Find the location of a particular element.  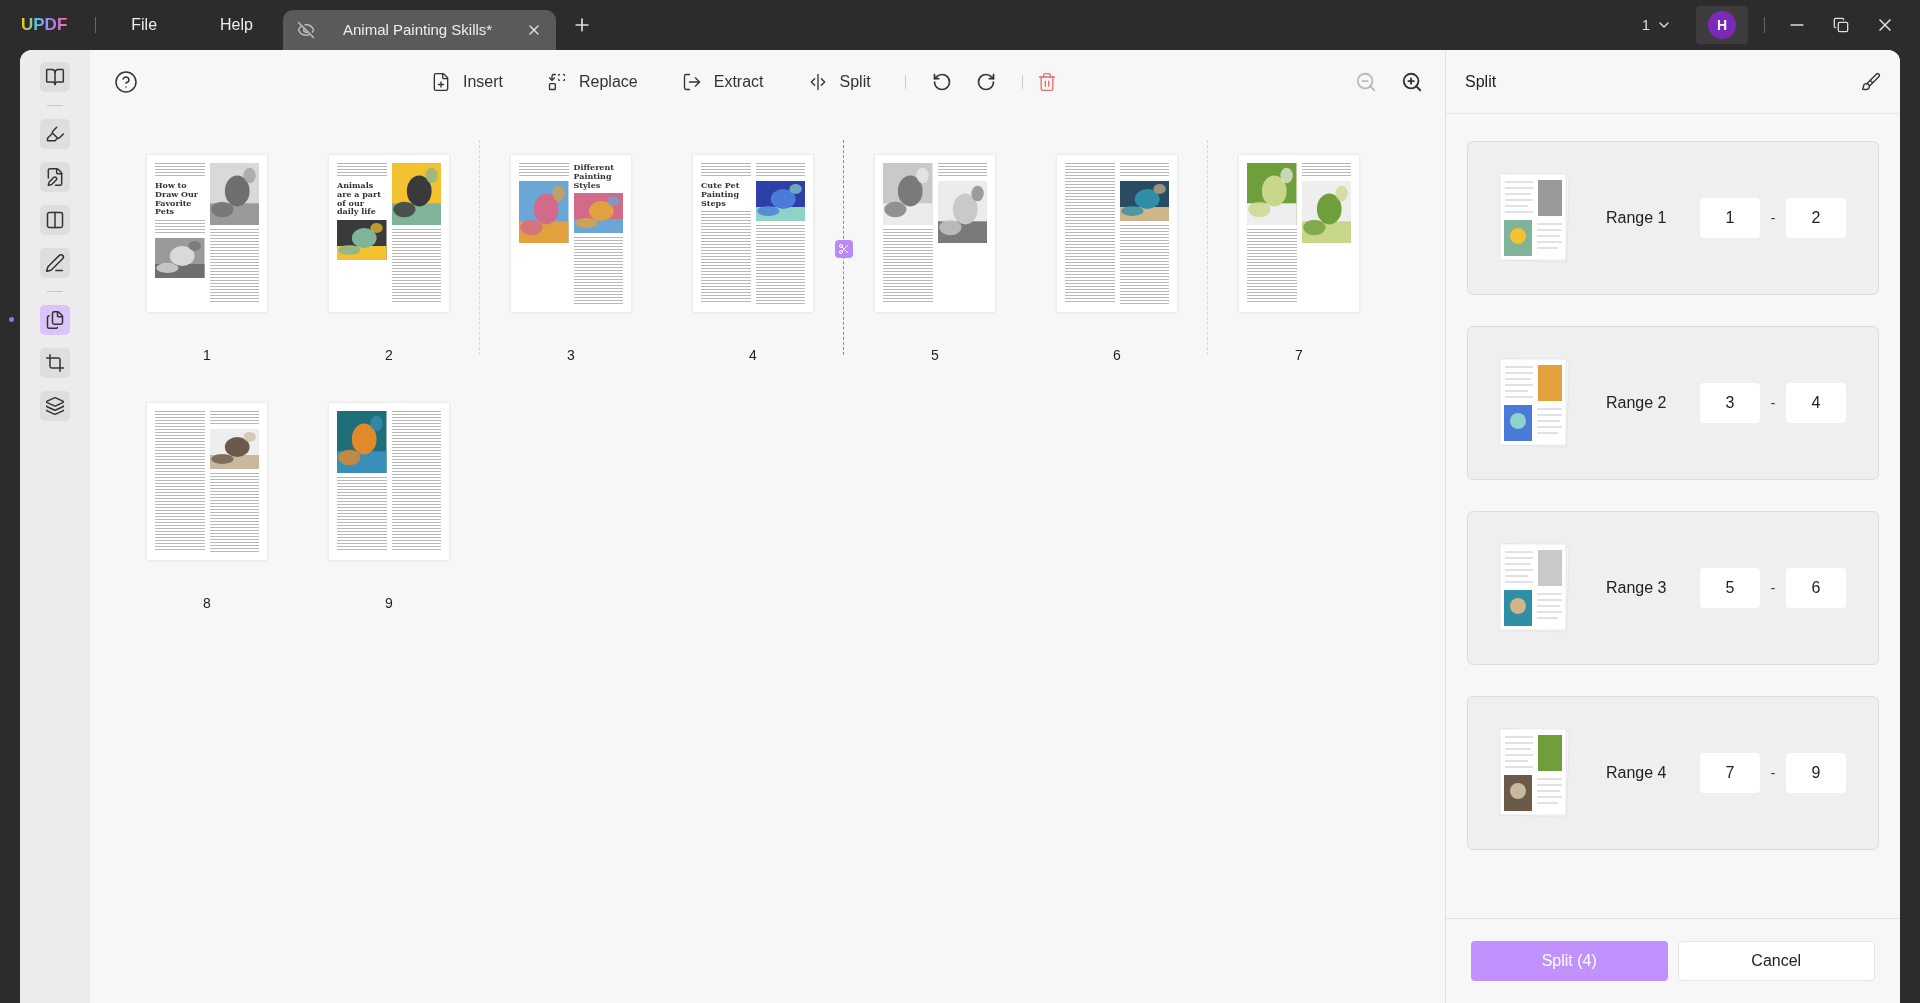

page-thumbnail: Cute Pet Painting Steps is located at coordinates (753, 233).